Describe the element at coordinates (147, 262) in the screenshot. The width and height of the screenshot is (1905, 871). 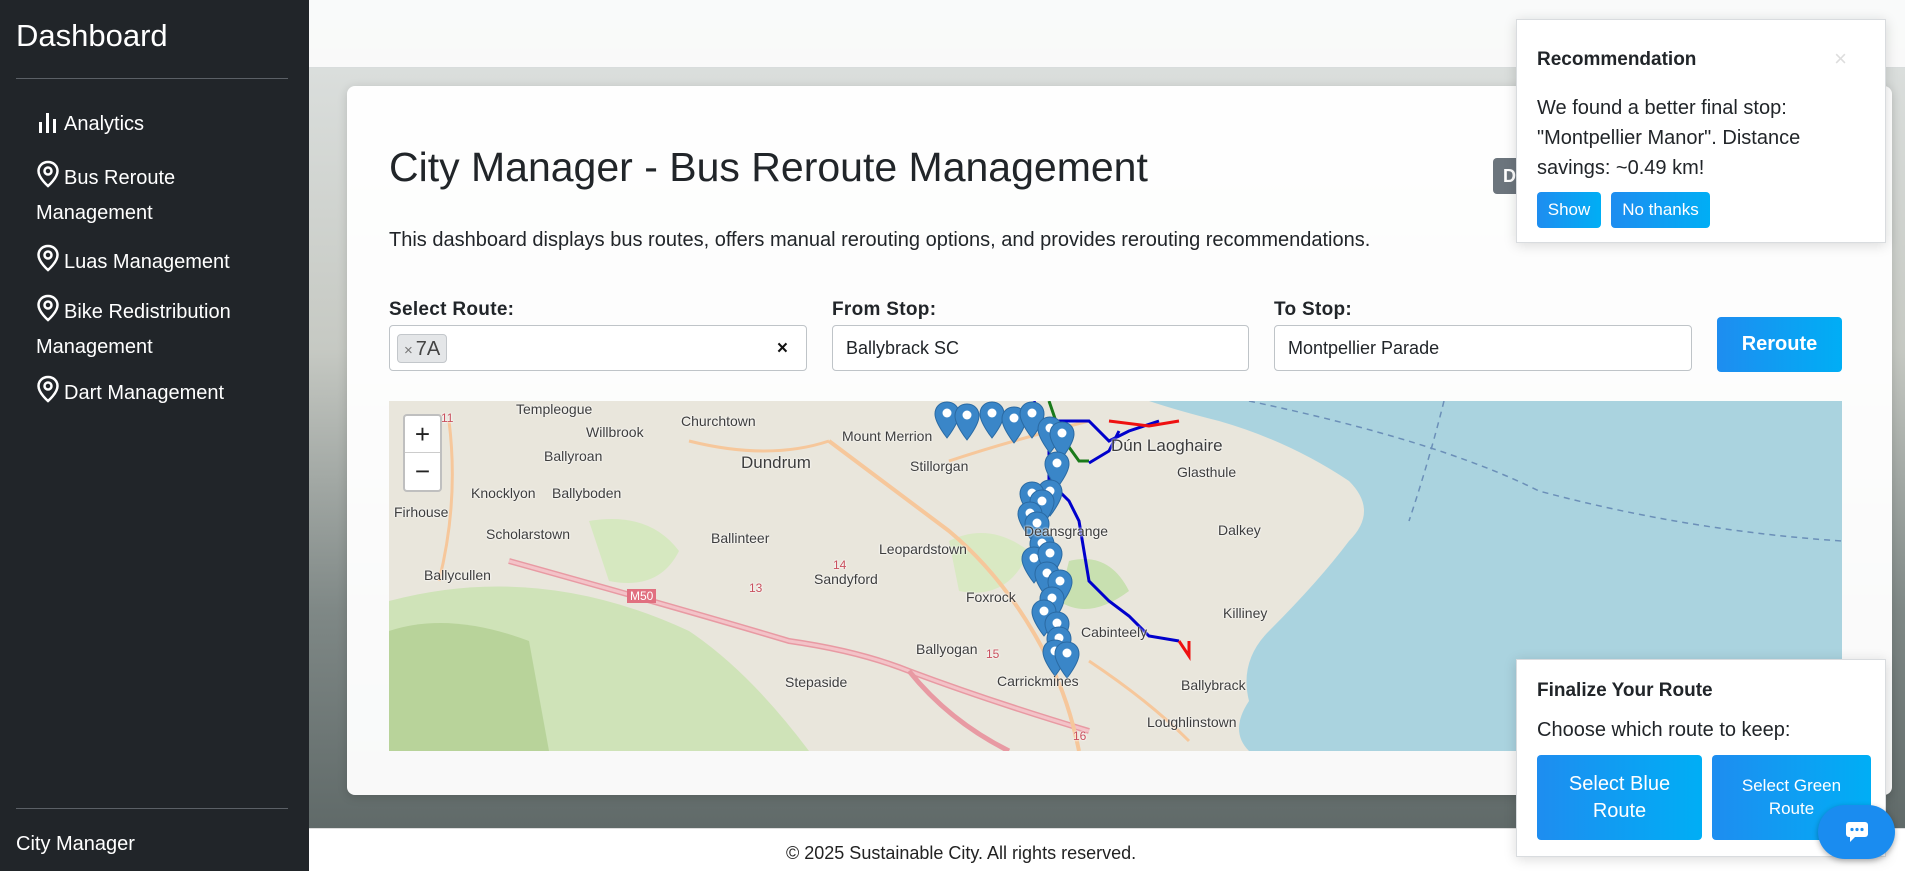
I see `sidebar-item-label: Luas Management` at that location.